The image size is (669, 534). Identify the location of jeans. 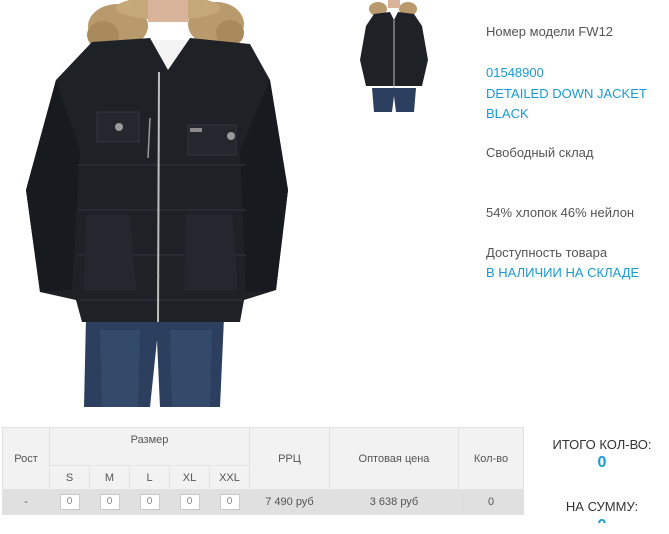
(154, 362).